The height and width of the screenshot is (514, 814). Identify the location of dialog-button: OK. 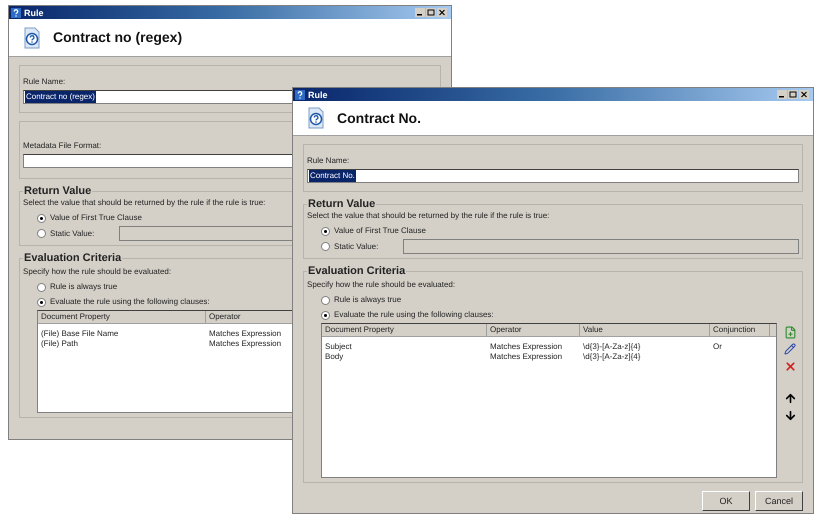
(726, 501).